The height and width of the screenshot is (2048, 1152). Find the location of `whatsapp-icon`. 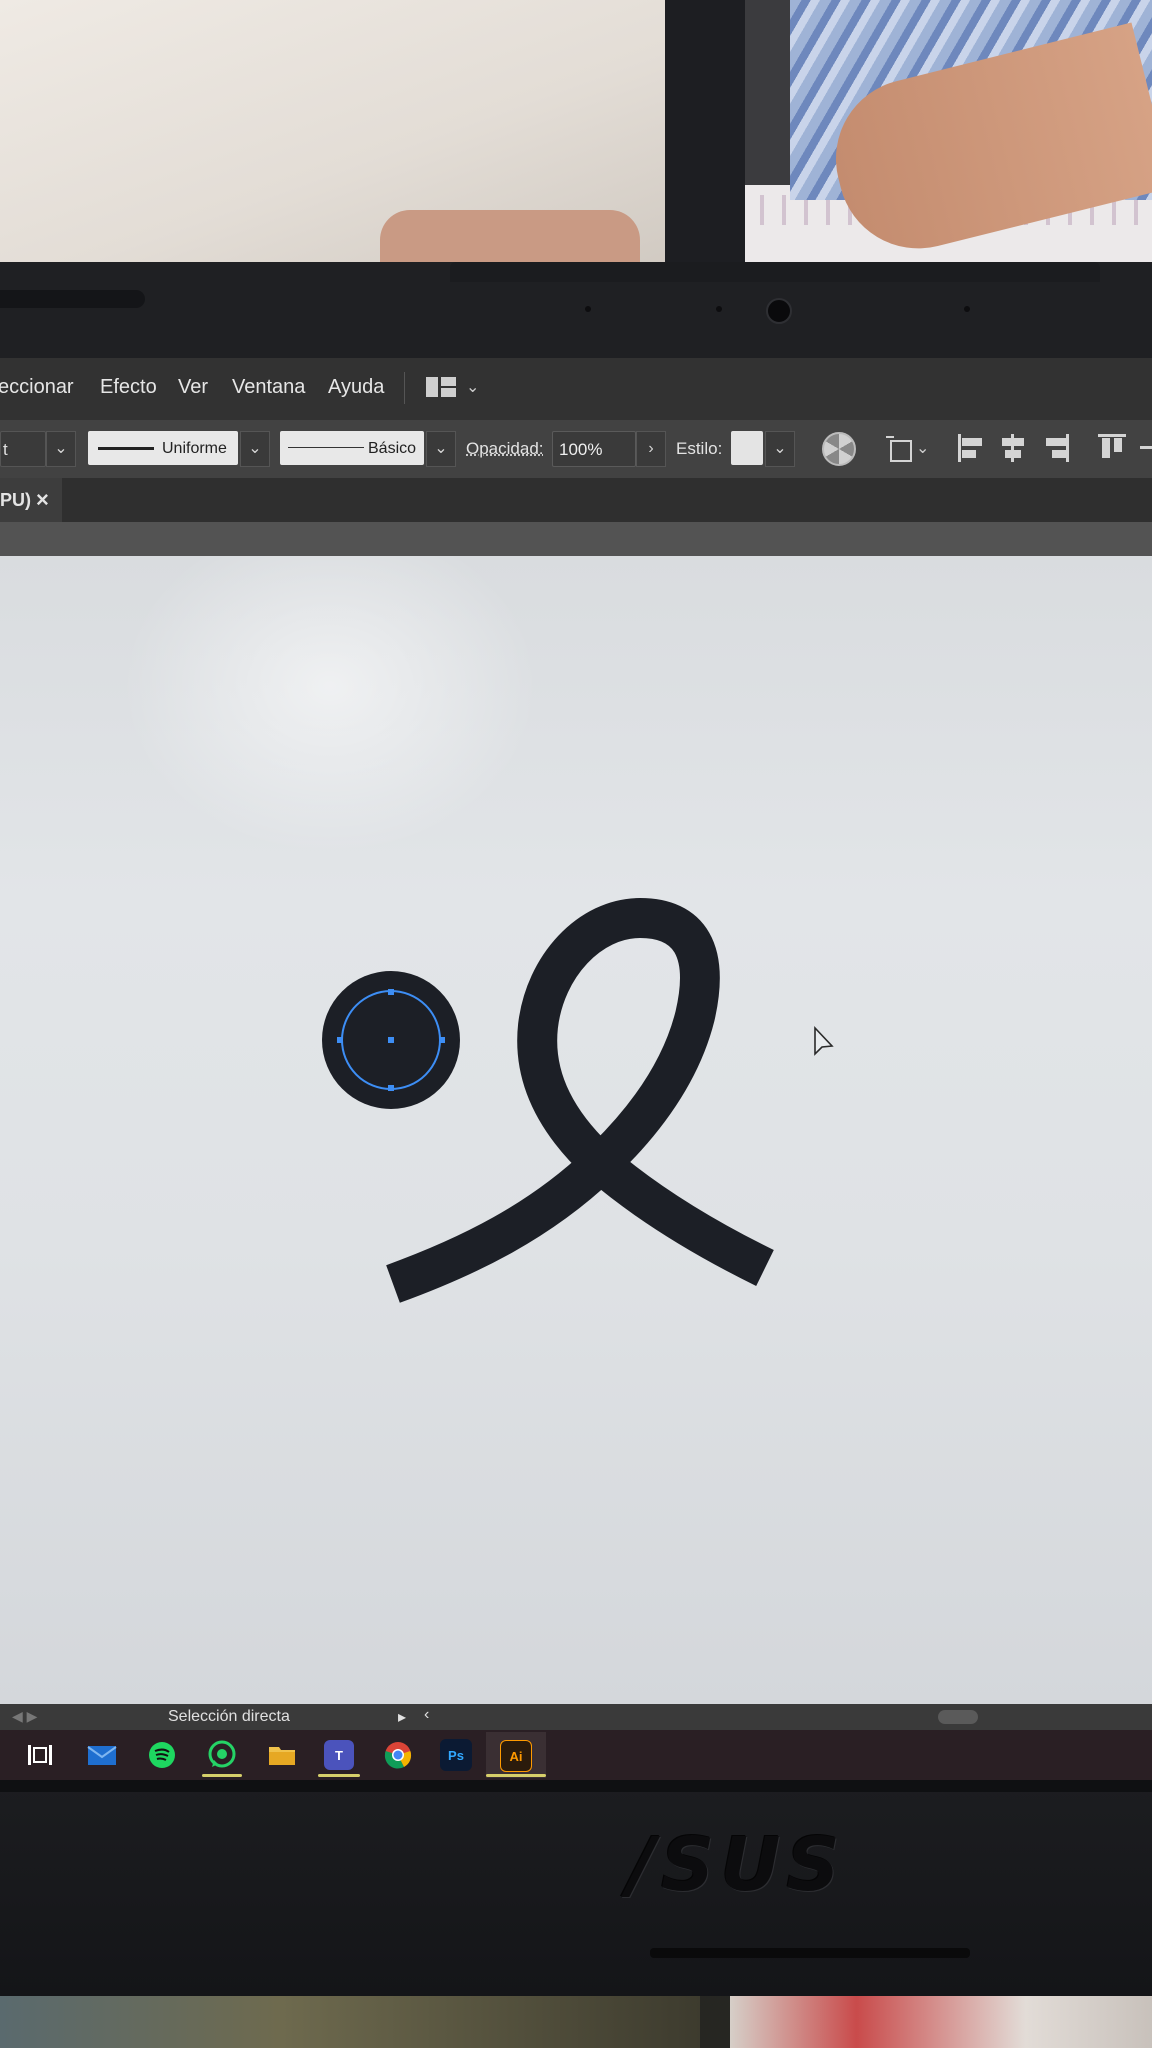

whatsapp-icon is located at coordinates (222, 1755).